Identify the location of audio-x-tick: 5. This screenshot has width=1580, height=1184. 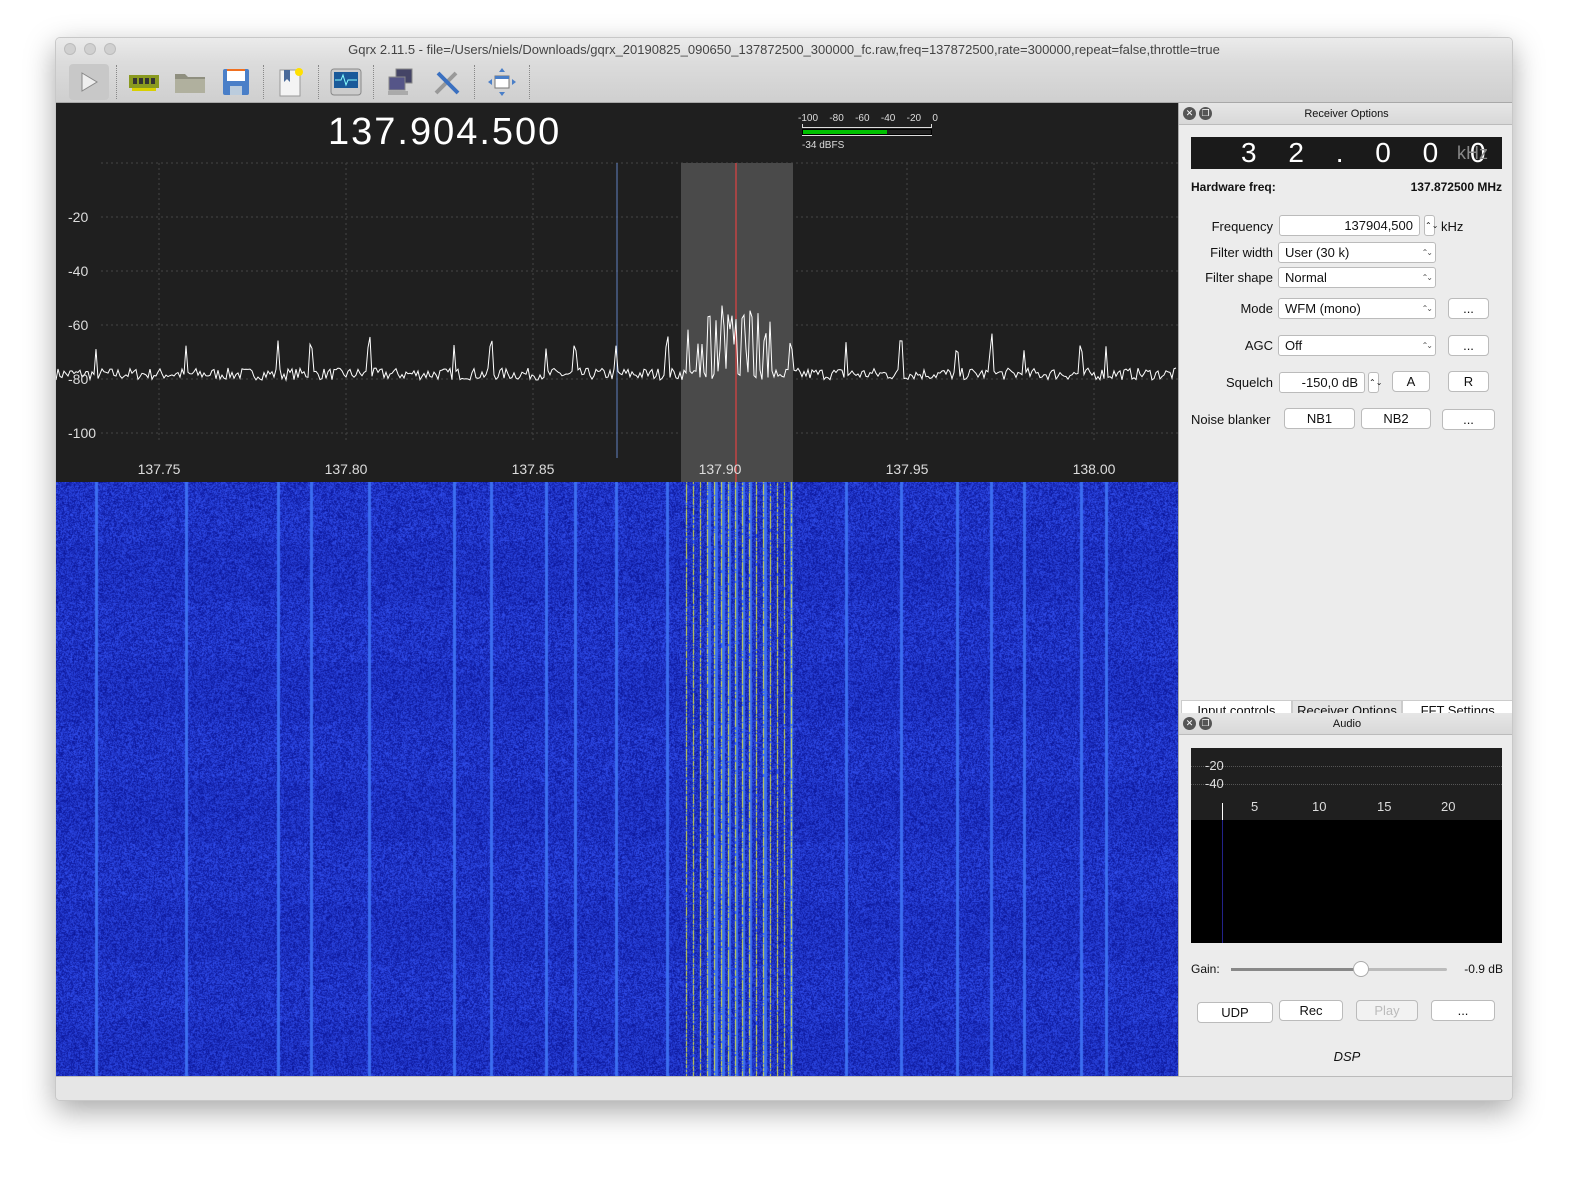
(1255, 806).